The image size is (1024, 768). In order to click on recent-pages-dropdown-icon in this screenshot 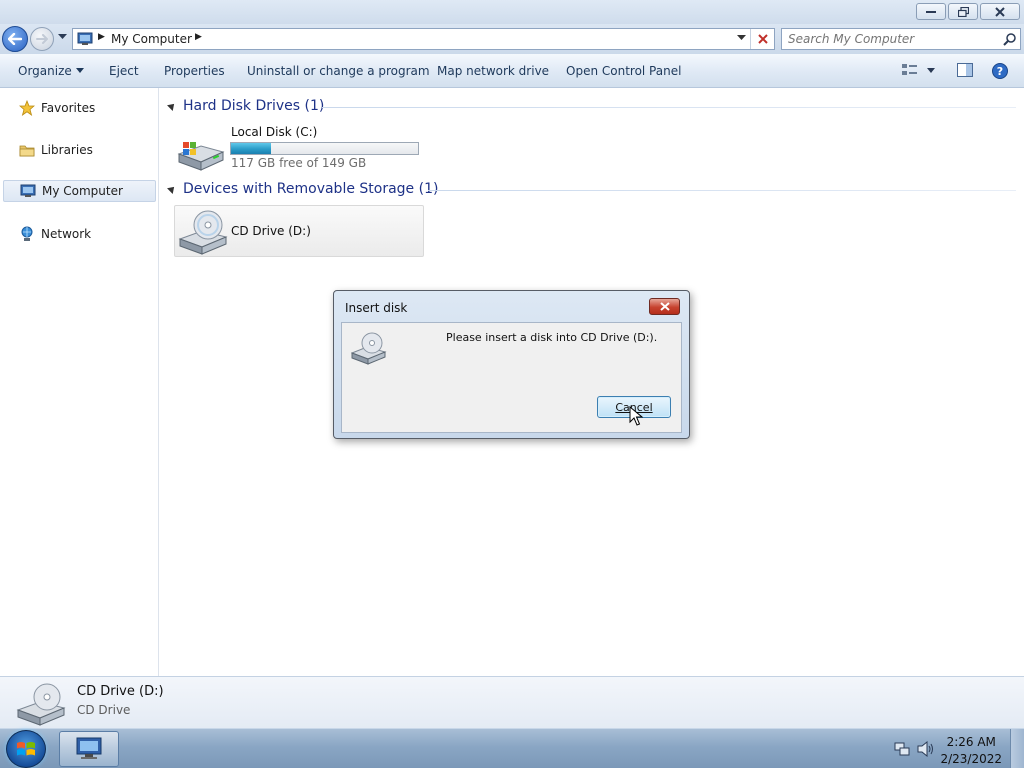, I will do `click(62, 37)`.